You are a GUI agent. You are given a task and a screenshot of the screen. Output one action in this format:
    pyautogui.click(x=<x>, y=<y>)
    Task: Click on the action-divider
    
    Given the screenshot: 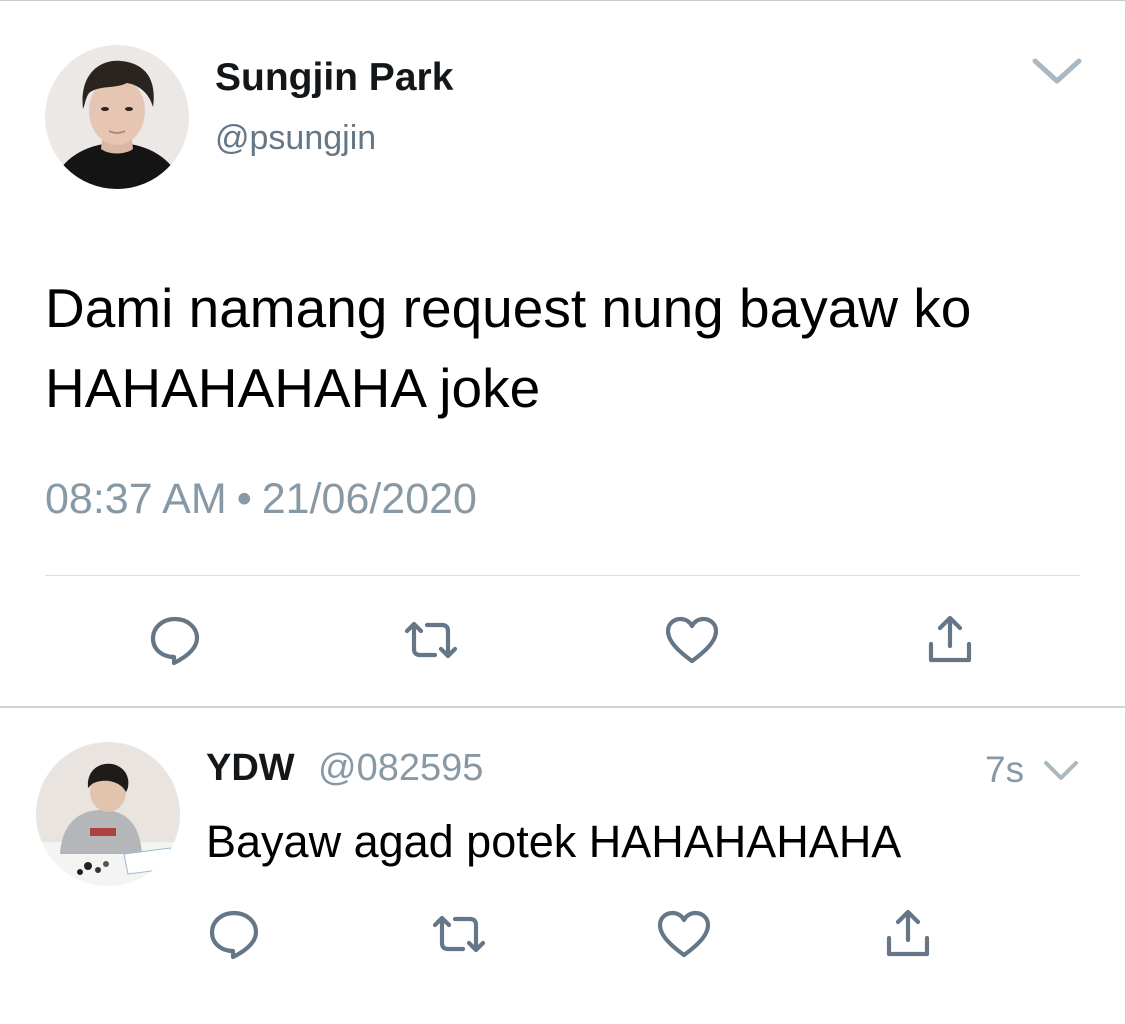 What is the action you would take?
    pyautogui.click(x=562, y=575)
    